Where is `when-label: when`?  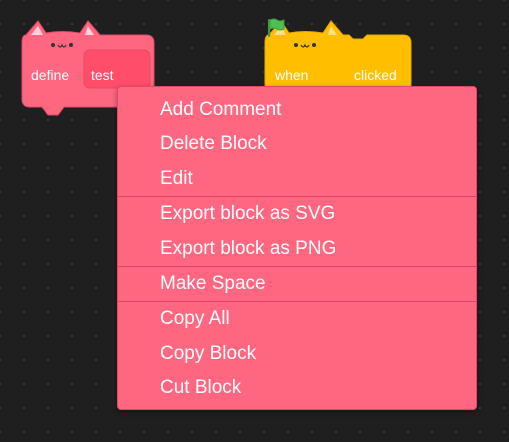
when-label: when is located at coordinates (292, 75).